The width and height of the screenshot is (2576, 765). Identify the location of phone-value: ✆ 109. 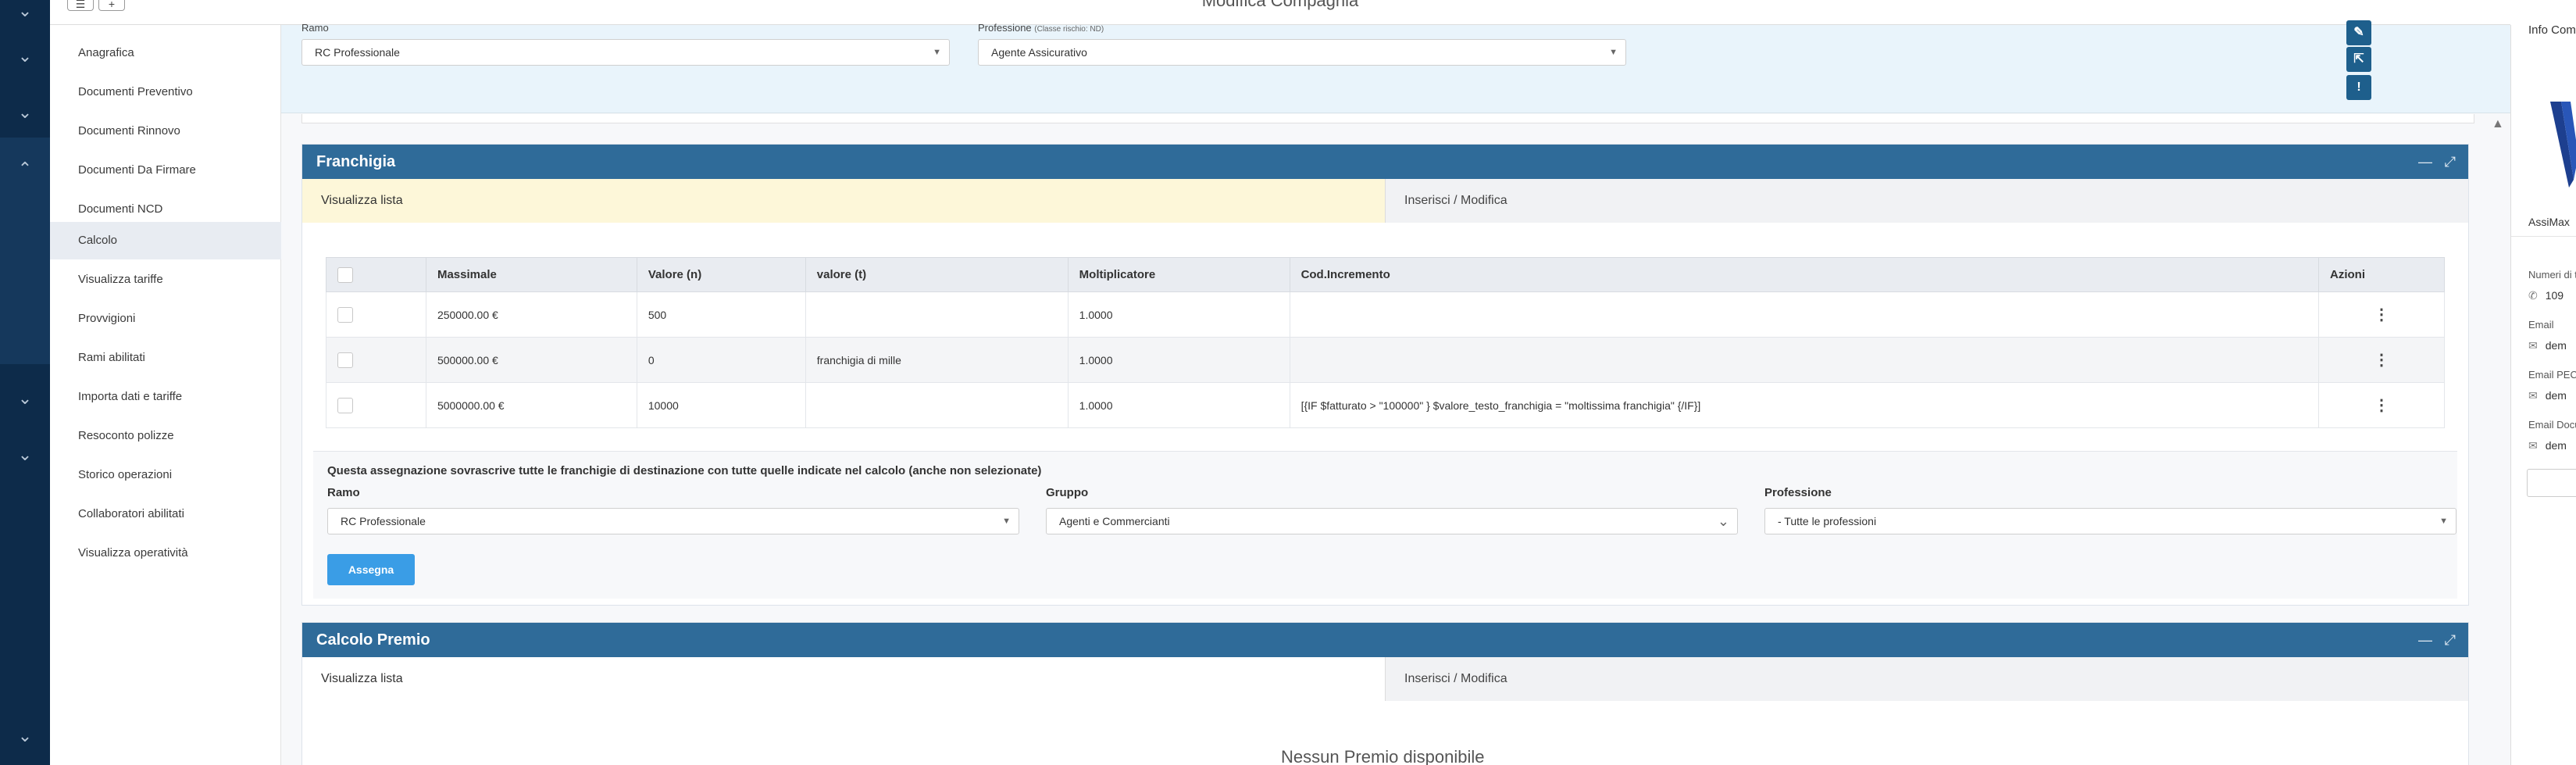
(2546, 295).